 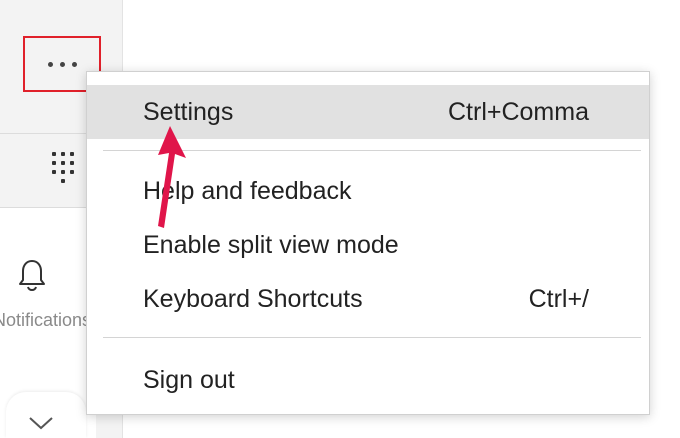 What do you see at coordinates (65, 169) in the screenshot?
I see `dialpad-icon` at bounding box center [65, 169].